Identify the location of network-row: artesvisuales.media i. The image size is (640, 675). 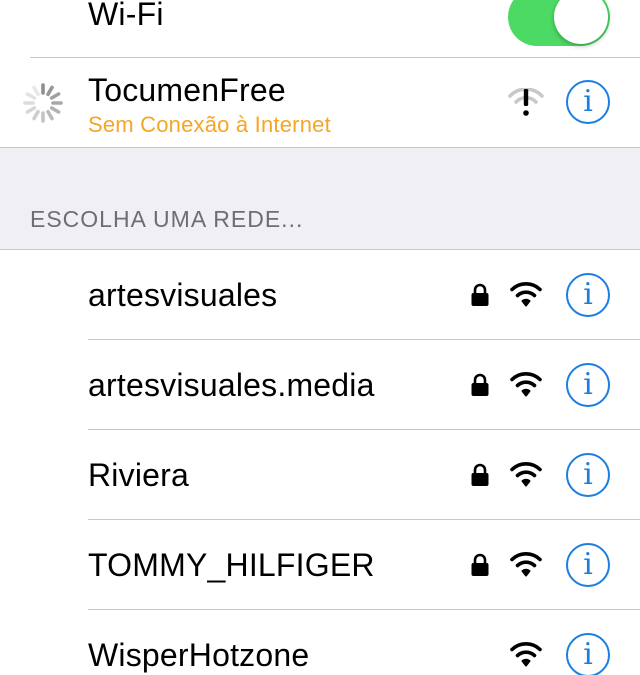
(320, 385).